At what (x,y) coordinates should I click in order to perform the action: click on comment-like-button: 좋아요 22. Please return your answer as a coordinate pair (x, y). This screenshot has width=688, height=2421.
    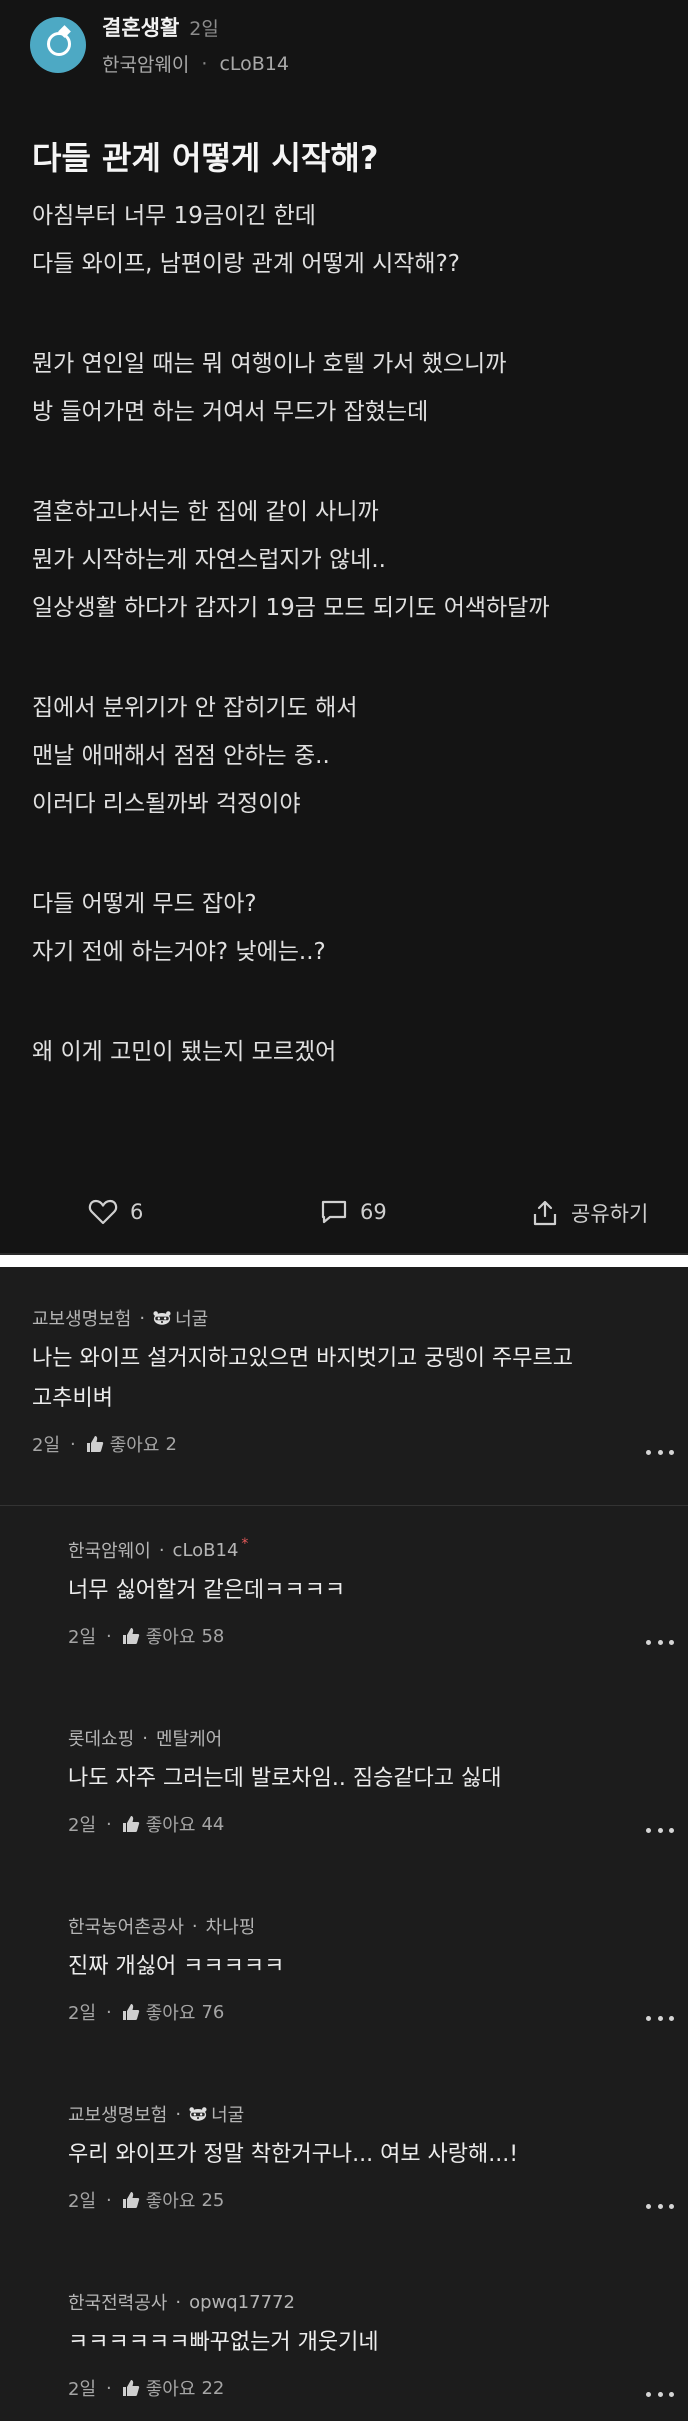
    Looking at the image, I should click on (173, 2388).